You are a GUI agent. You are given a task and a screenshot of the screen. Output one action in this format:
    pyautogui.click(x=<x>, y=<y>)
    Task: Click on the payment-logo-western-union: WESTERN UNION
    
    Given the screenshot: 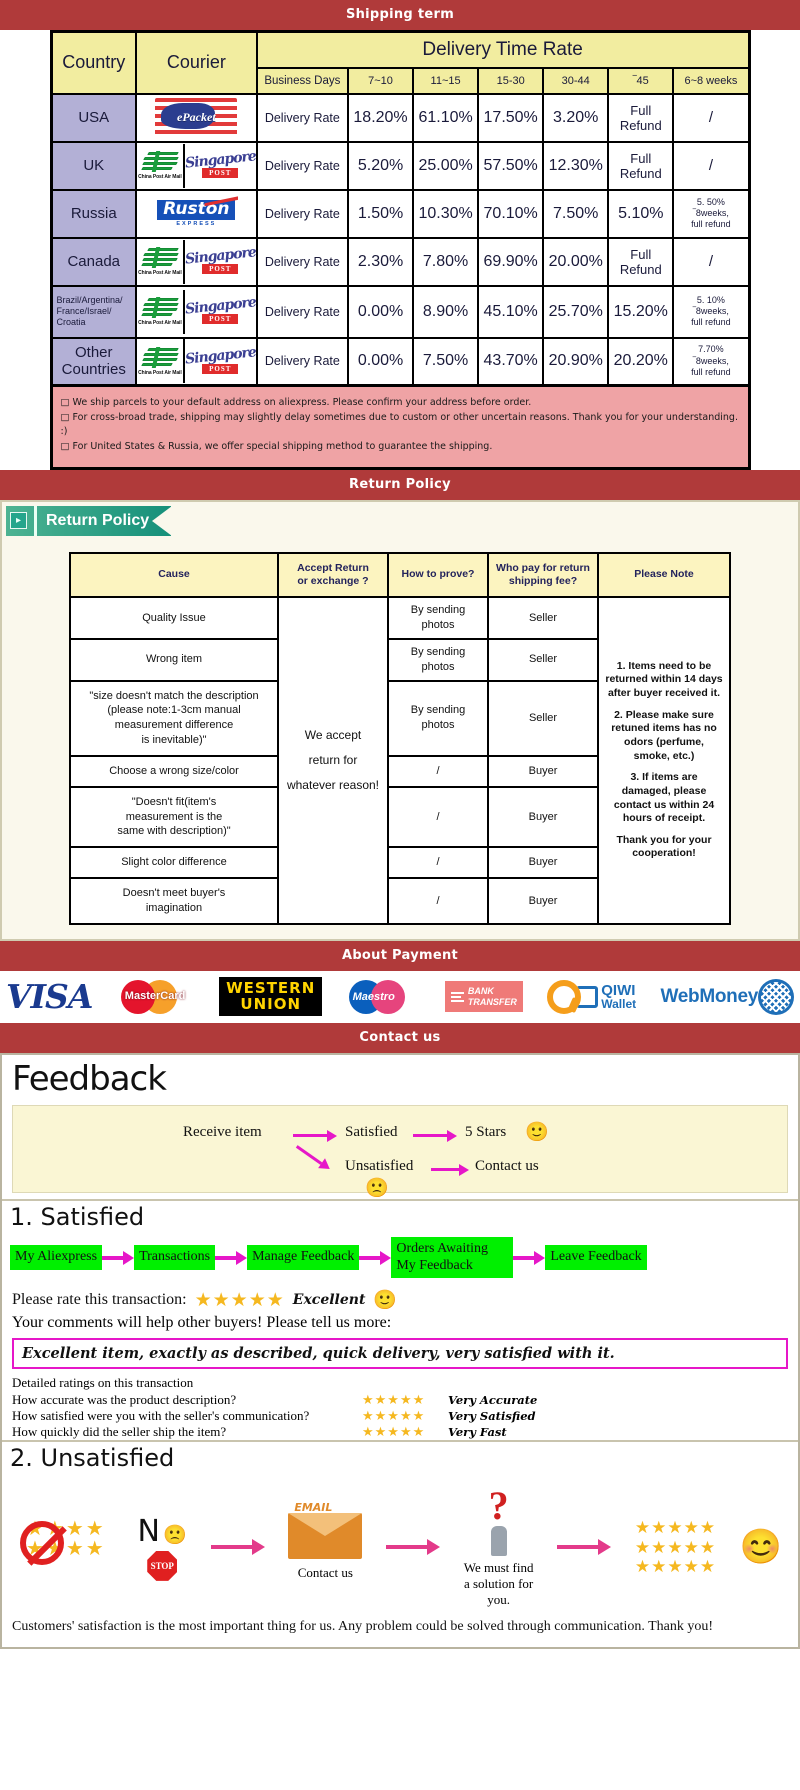 What is the action you would take?
    pyautogui.click(x=271, y=997)
    